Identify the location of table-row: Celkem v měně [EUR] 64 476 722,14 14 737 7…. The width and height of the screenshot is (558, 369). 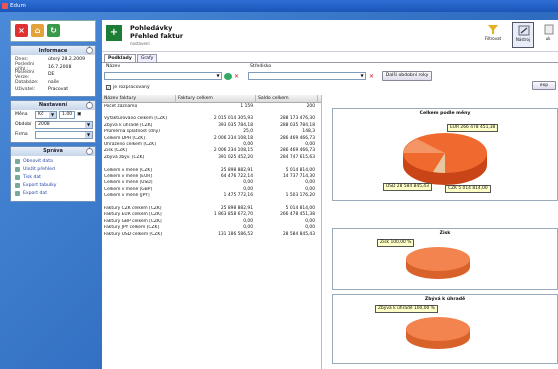
(211, 176).